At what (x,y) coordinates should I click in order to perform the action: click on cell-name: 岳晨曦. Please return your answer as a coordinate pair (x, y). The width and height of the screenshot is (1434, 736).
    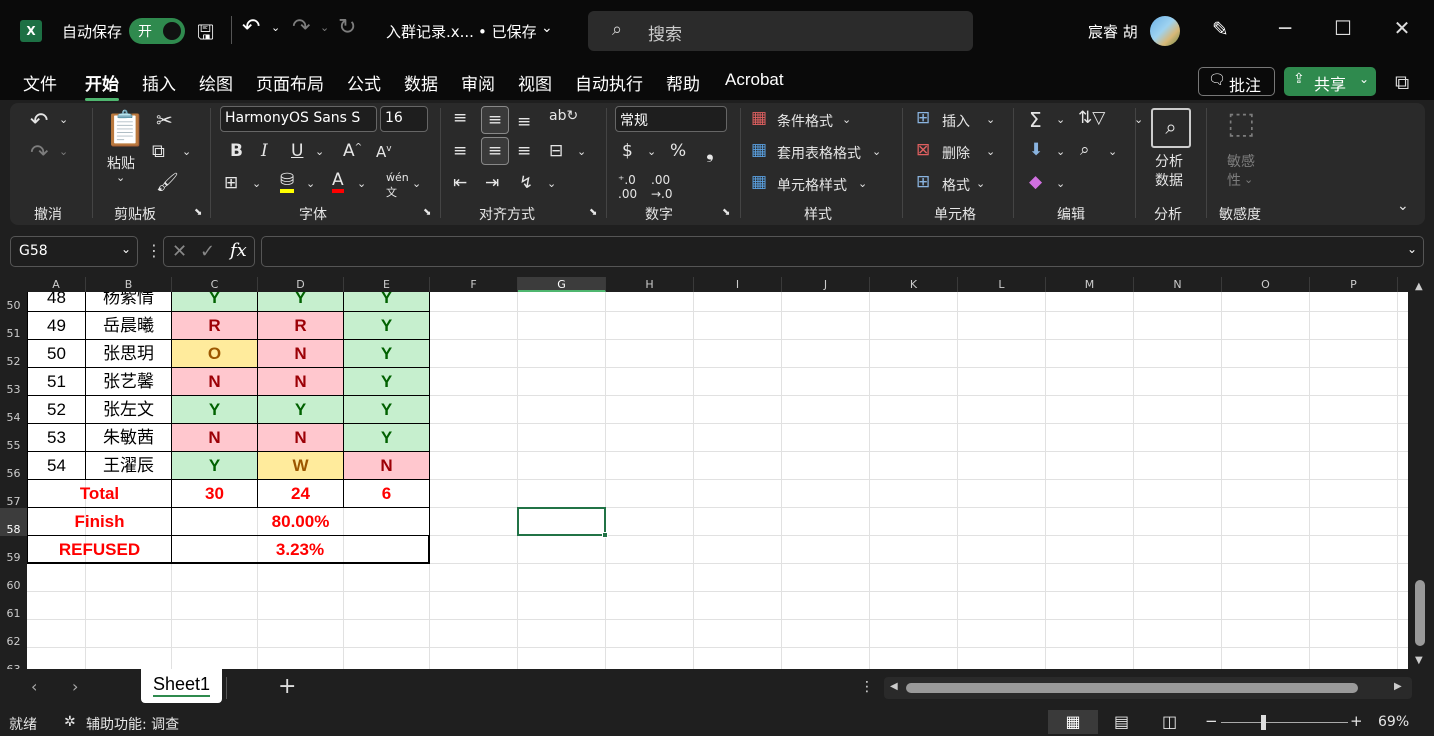
    Looking at the image, I should click on (129, 326).